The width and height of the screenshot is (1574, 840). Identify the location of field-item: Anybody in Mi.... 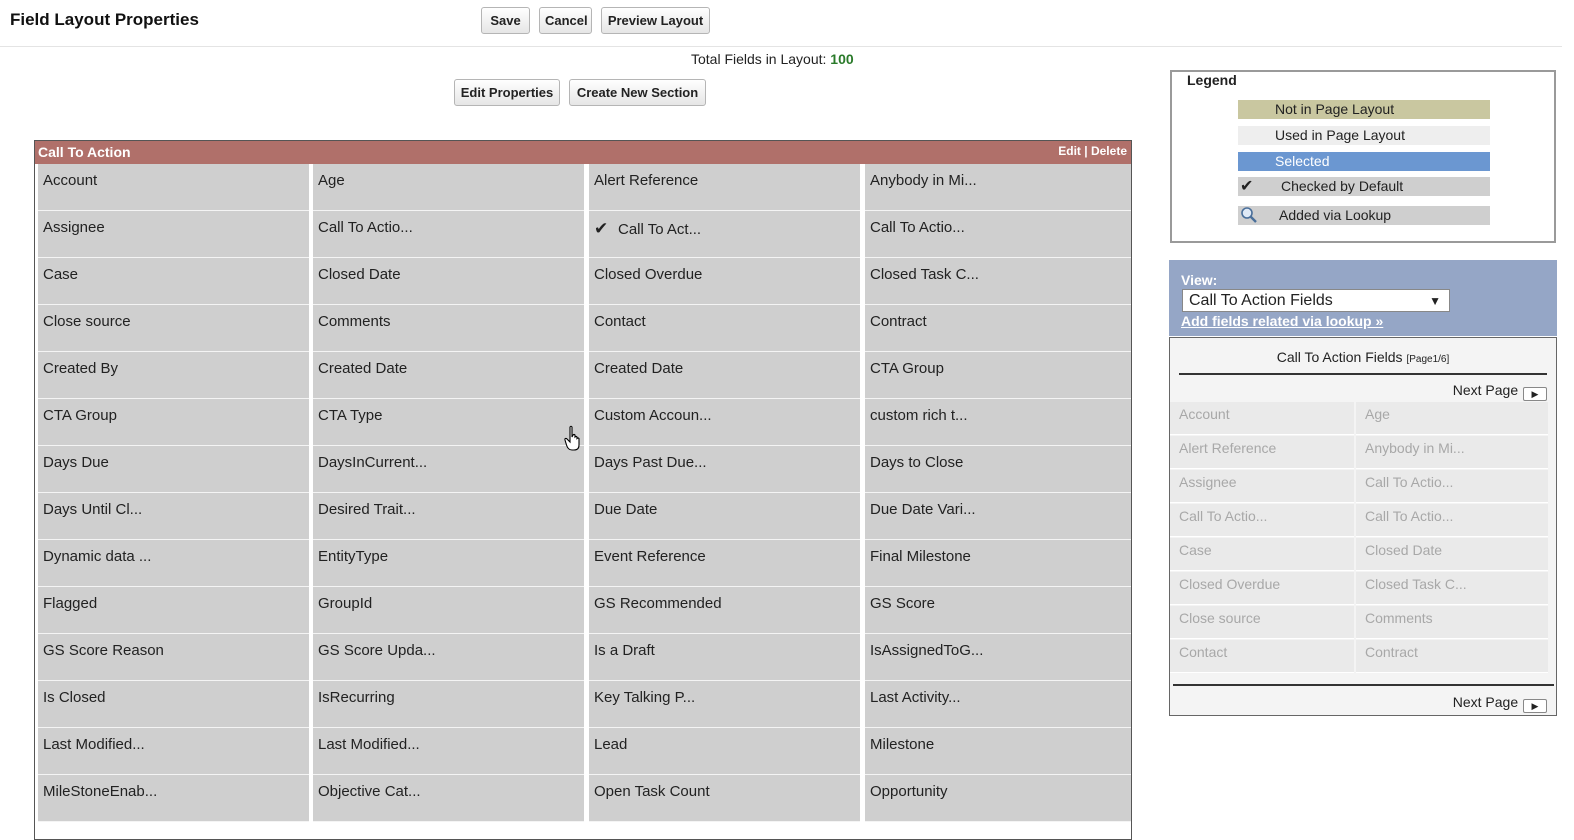
(998, 187).